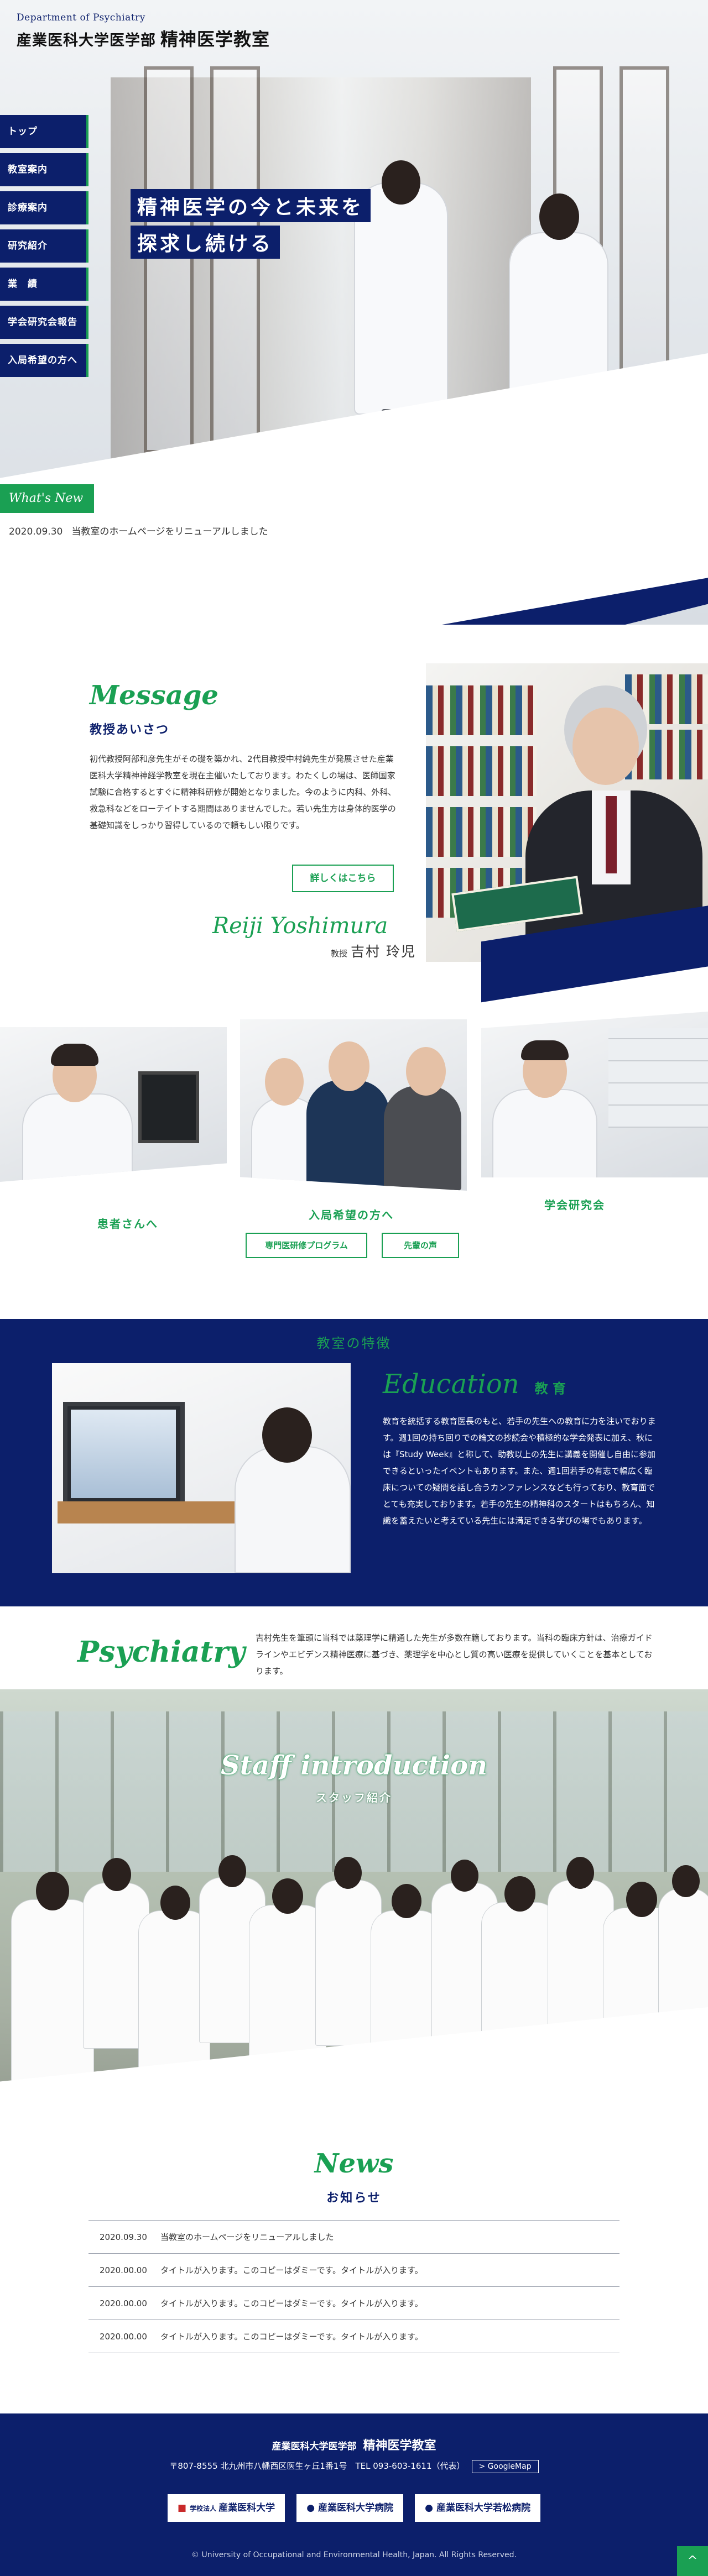 Image resolution: width=708 pixels, height=2576 pixels. I want to click on latest-news-text: 当教室のホームページをリニューアルしました, so click(169, 531).